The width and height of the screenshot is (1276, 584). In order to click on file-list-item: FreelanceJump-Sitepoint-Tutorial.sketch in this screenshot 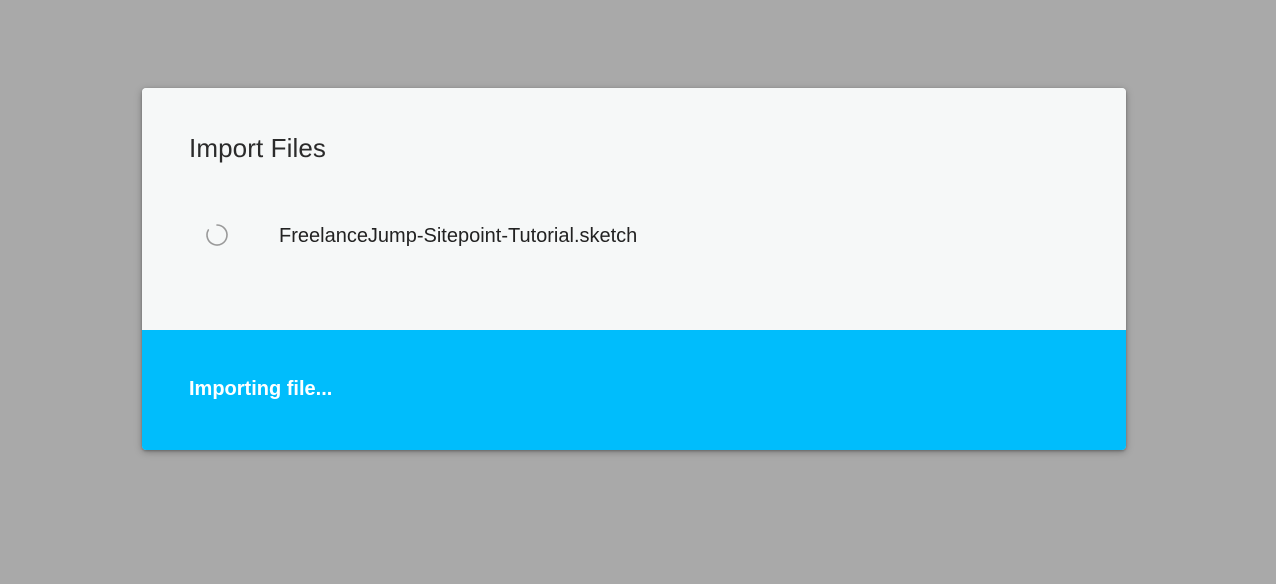, I will do `click(634, 236)`.